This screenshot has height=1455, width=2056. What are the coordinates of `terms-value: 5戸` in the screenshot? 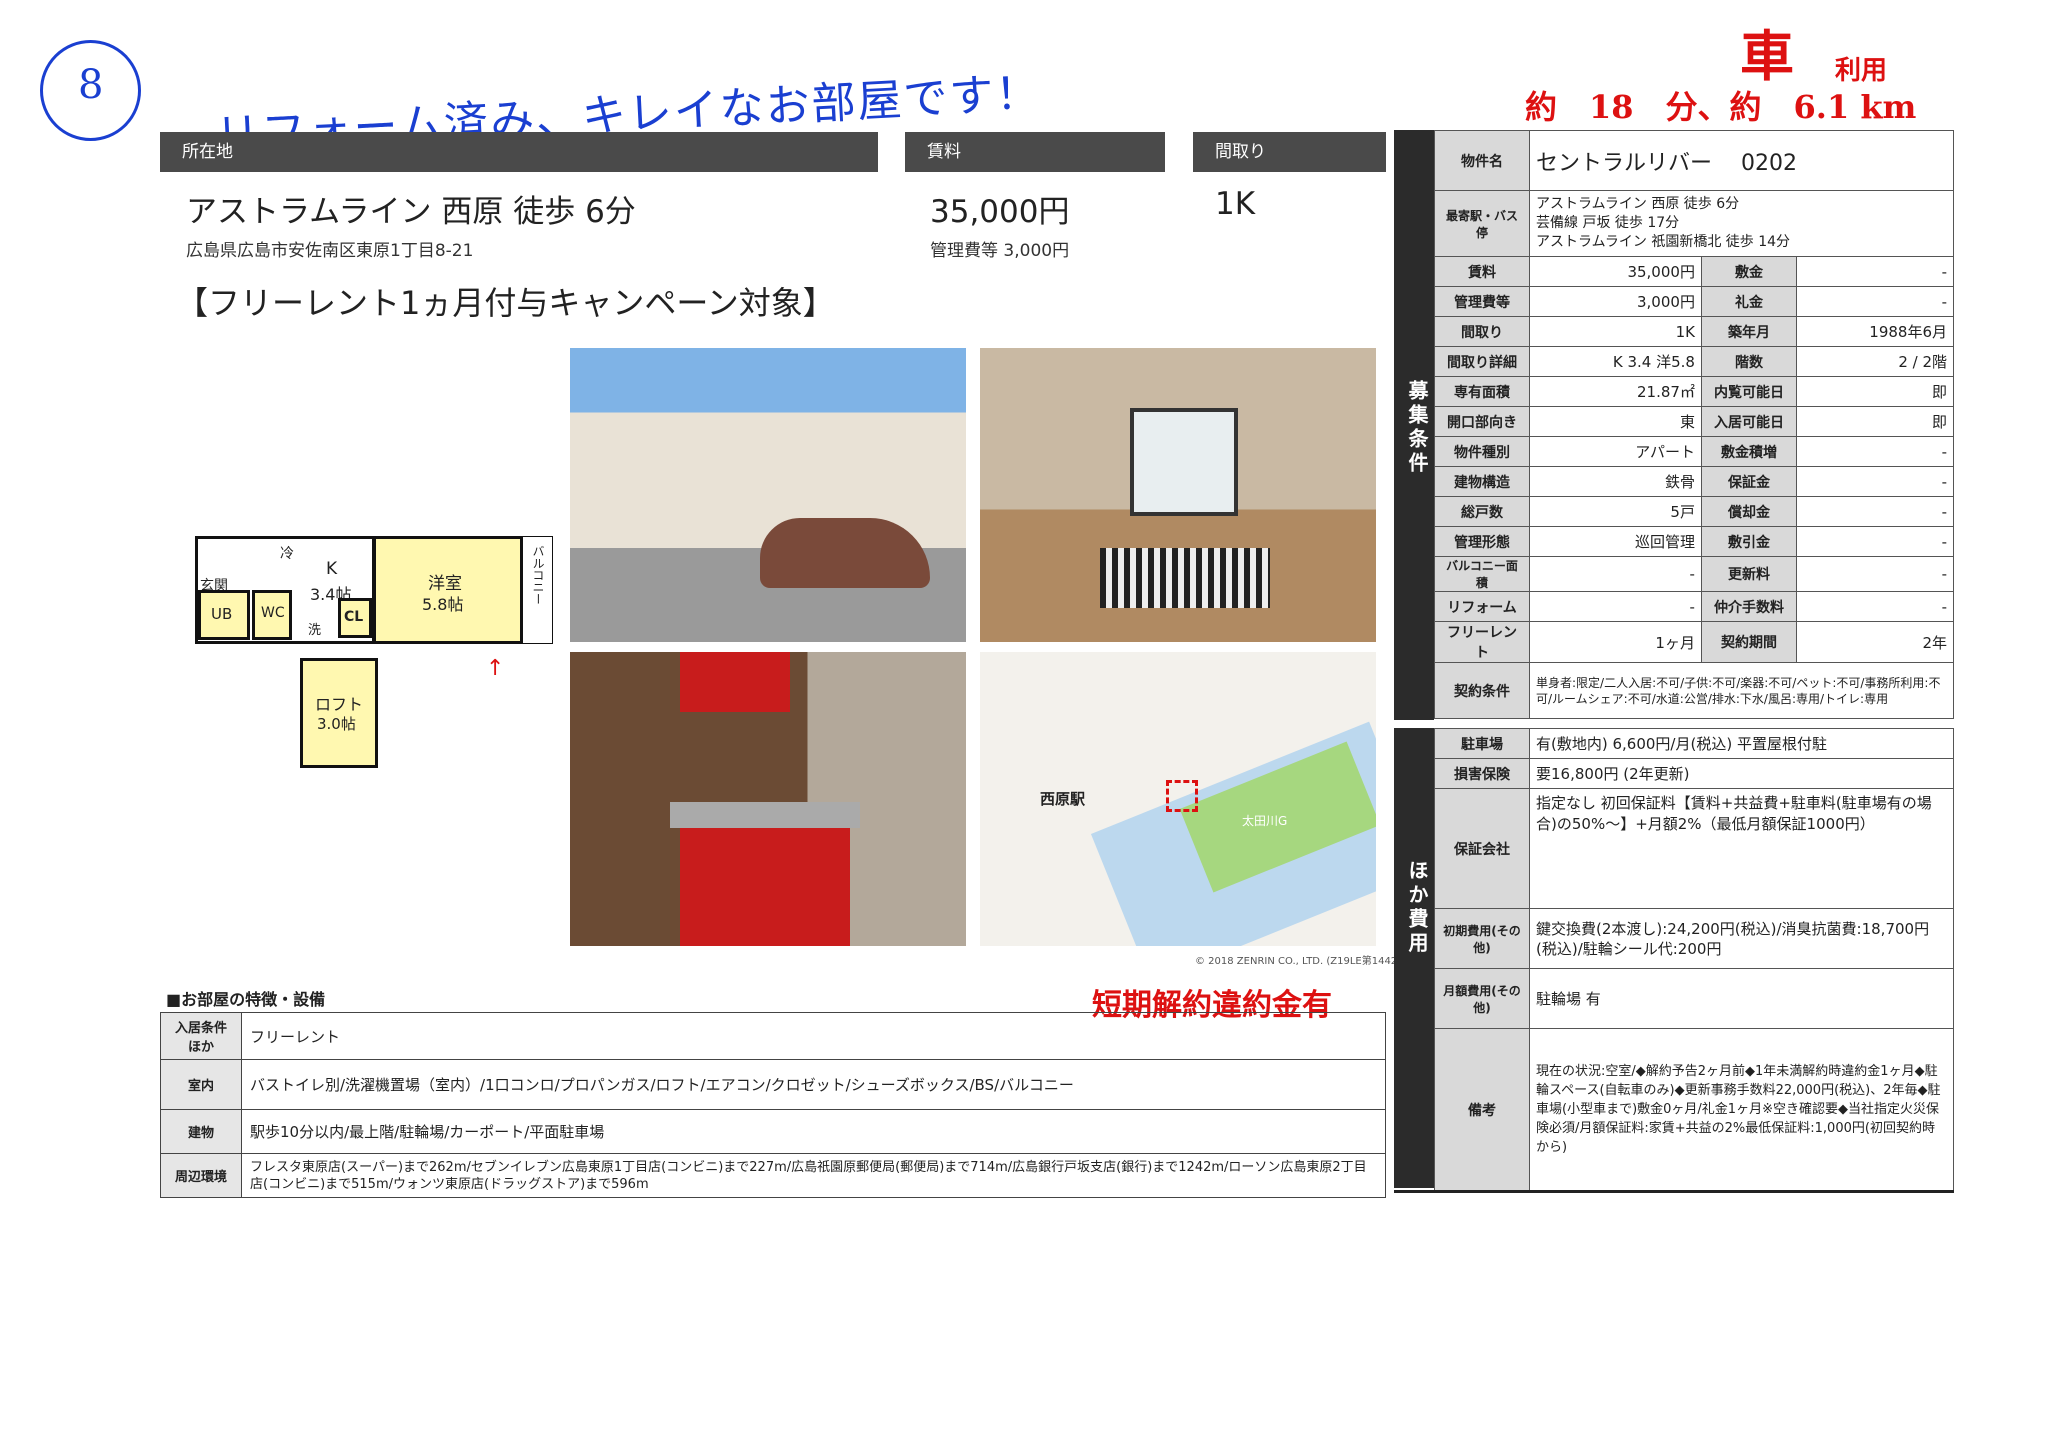 It's located at (1615, 511).